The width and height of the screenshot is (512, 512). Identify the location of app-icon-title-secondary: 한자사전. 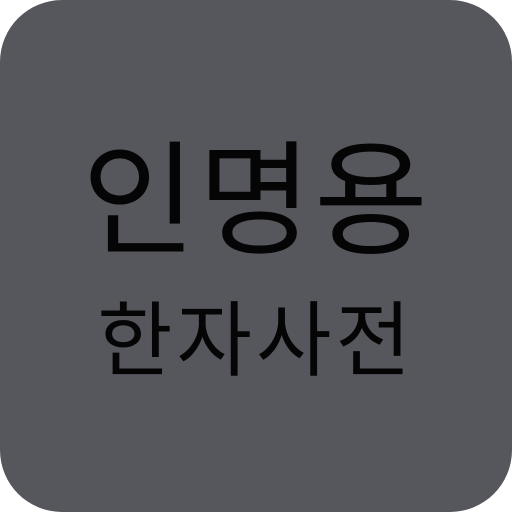
(256, 341).